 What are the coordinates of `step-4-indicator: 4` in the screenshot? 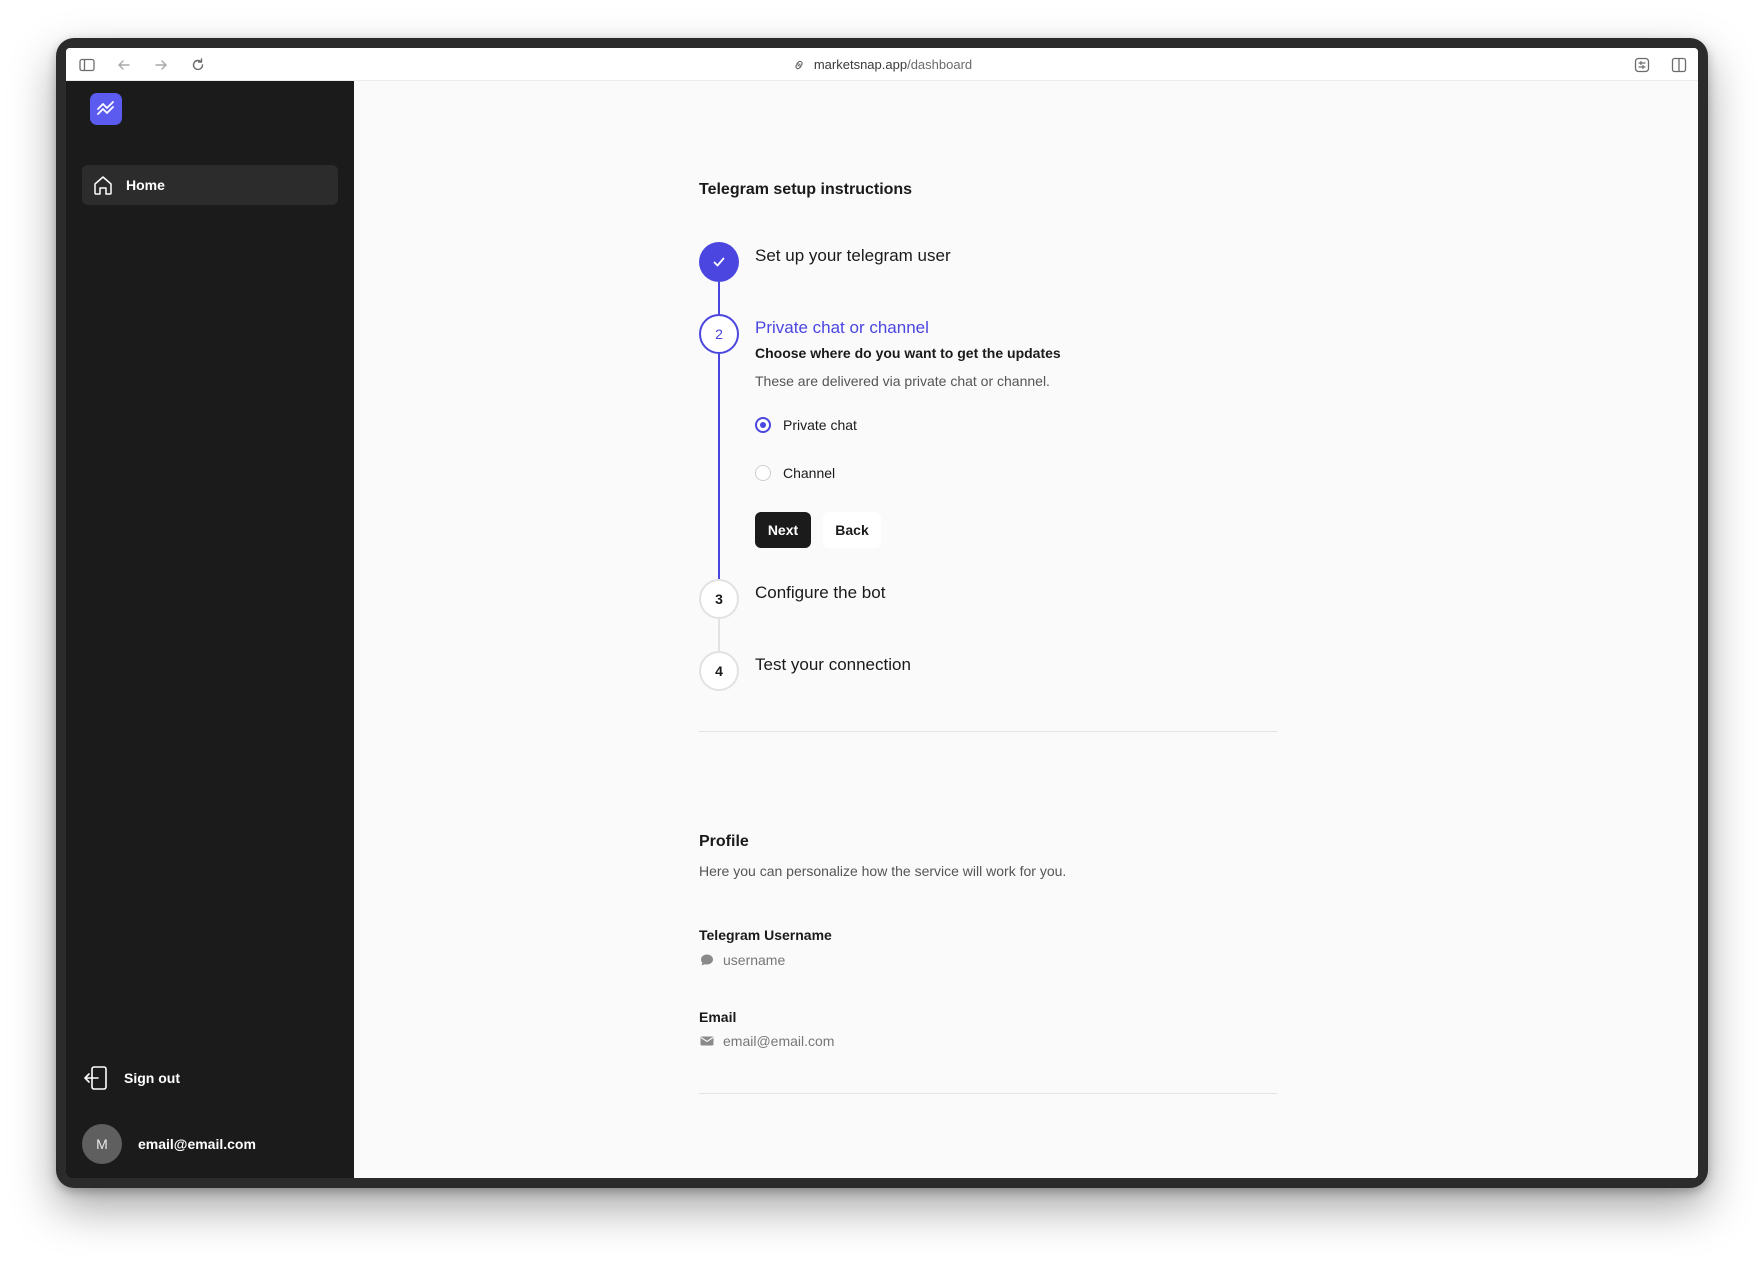 It's located at (719, 671).